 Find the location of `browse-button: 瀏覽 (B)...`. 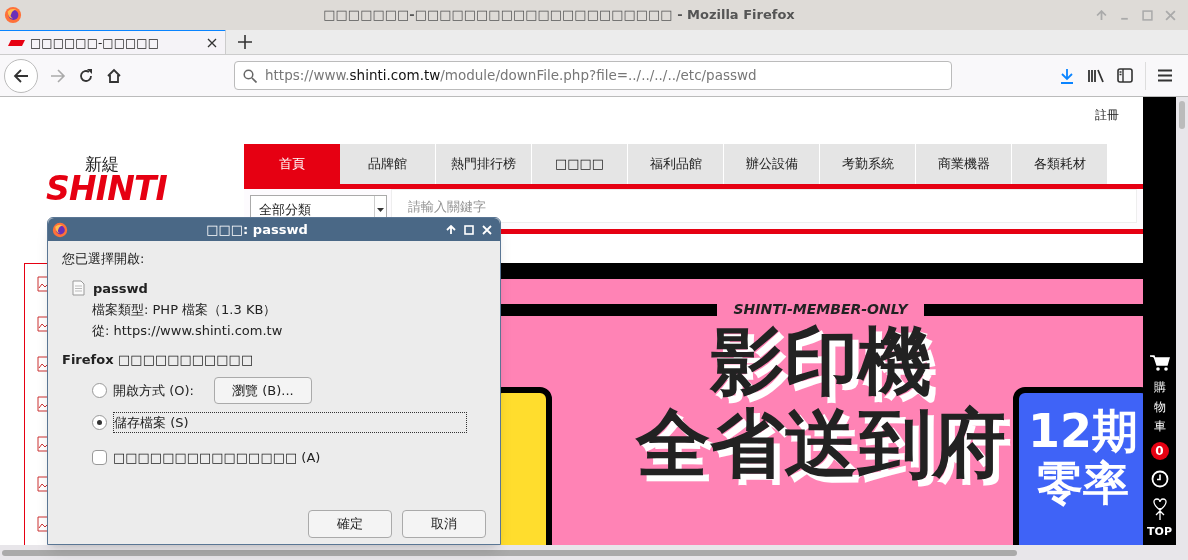

browse-button: 瀏覽 (B)... is located at coordinates (262, 390).